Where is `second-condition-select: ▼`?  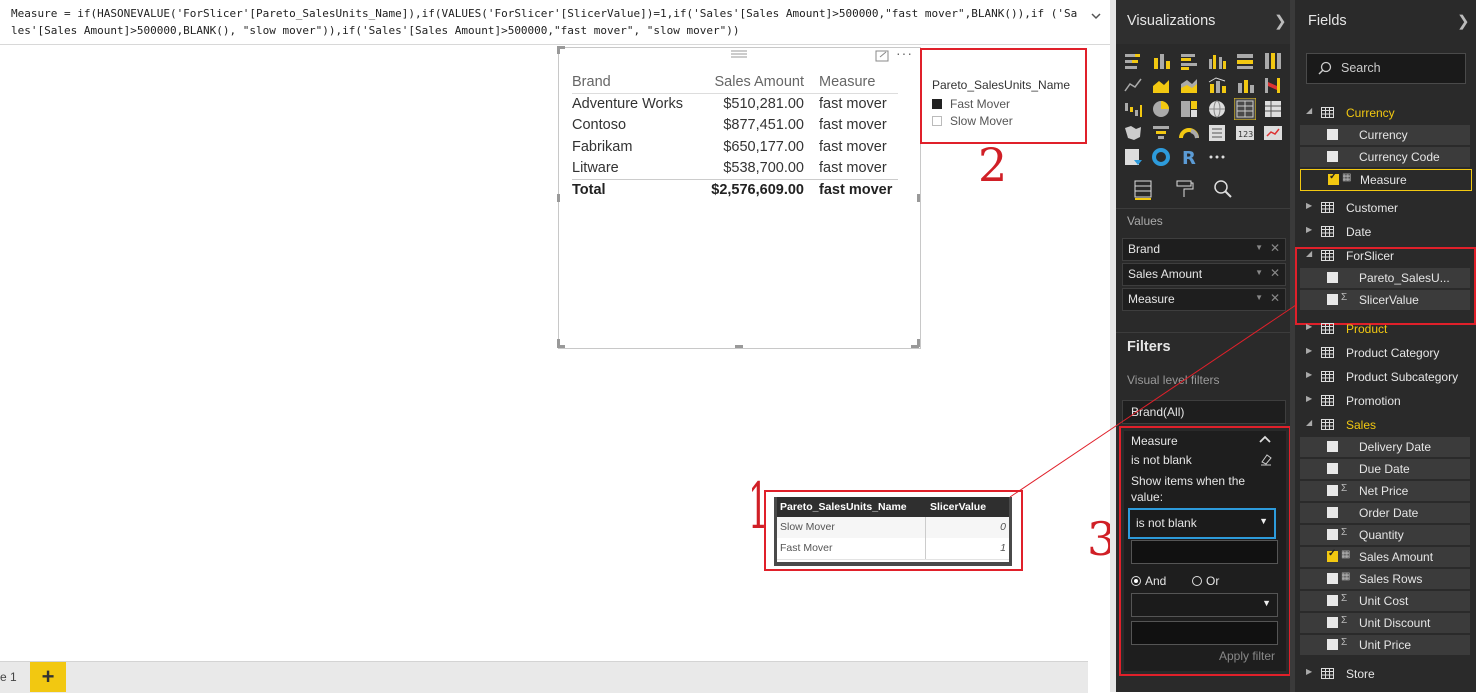 second-condition-select: ▼ is located at coordinates (1204, 605).